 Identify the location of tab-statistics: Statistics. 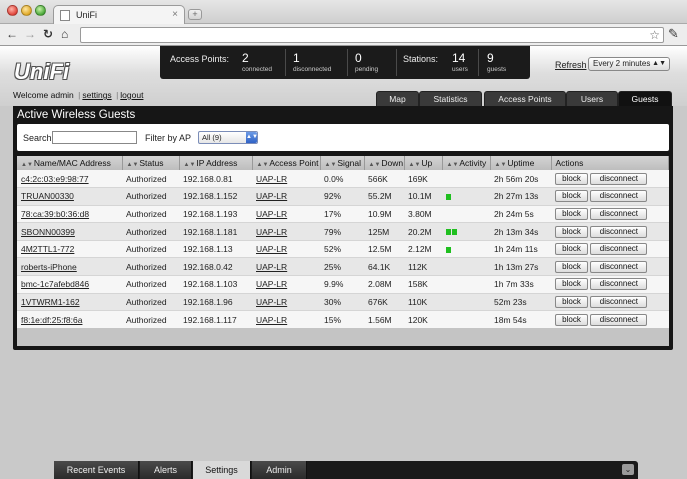
(450, 98).